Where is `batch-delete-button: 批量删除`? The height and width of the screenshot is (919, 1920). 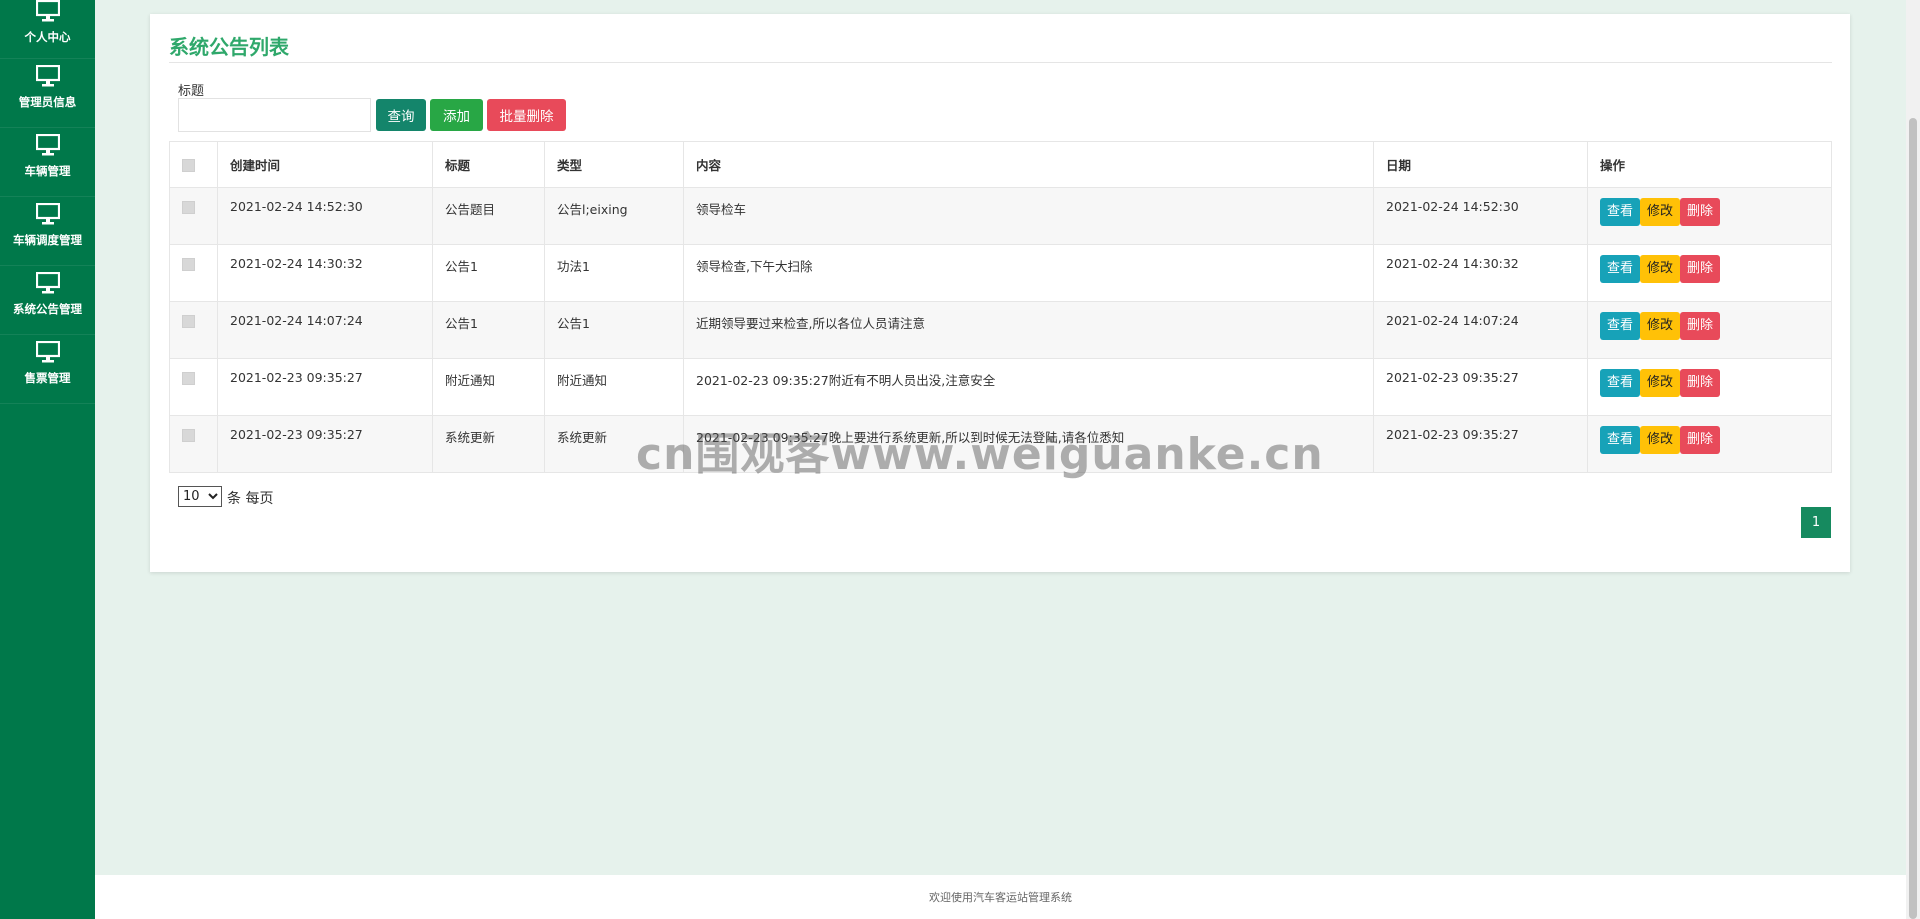 batch-delete-button: 批量删除 is located at coordinates (526, 115).